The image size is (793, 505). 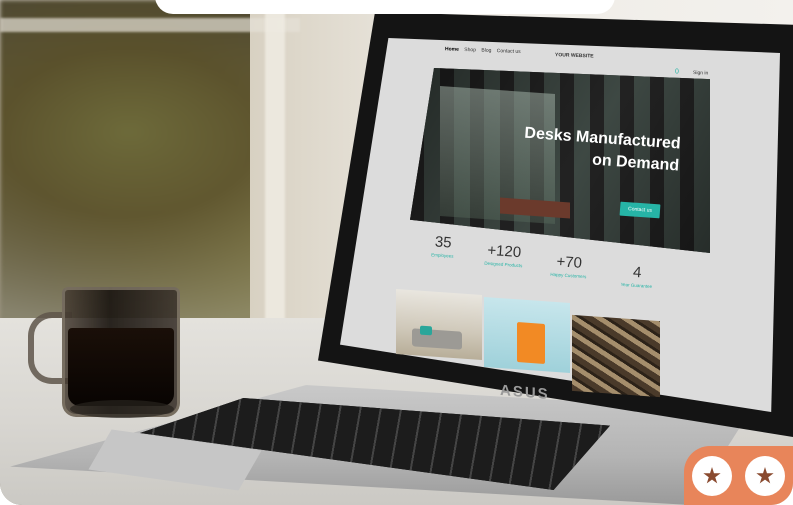 I want to click on stat-value: 35, so click(x=443, y=242).